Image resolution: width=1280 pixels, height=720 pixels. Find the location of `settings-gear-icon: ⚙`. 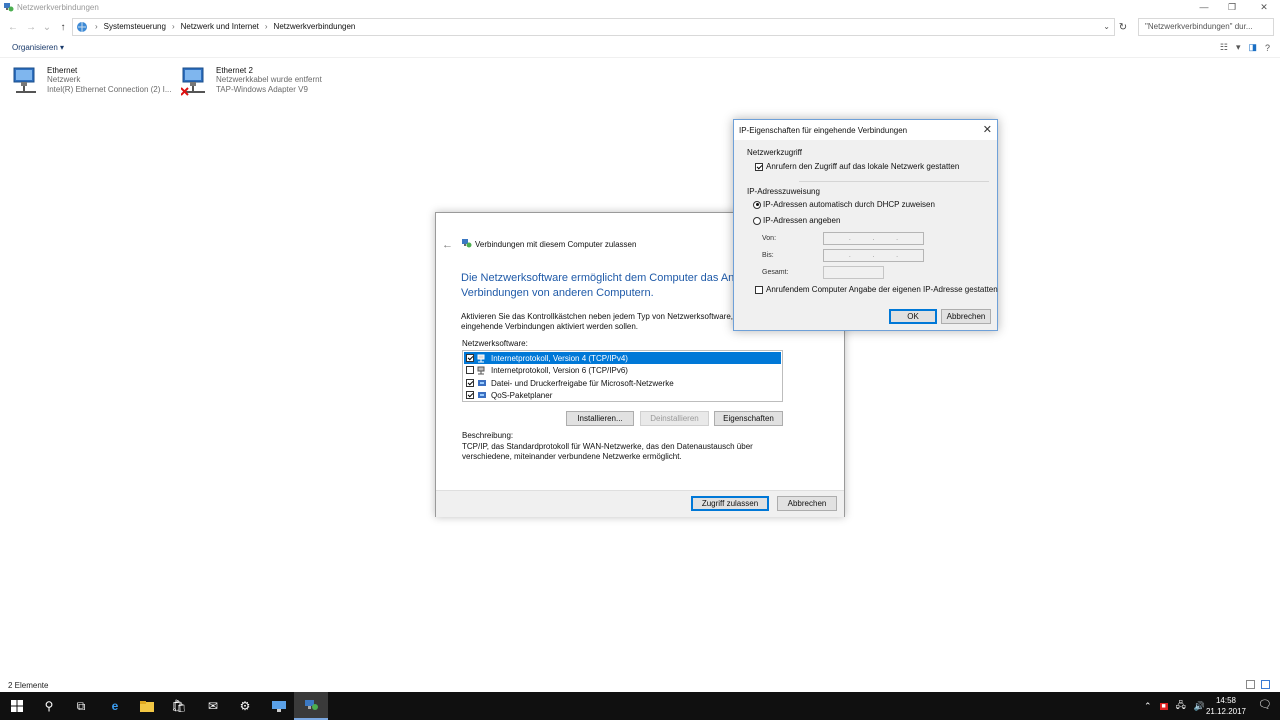

settings-gear-icon: ⚙ is located at coordinates (245, 706).